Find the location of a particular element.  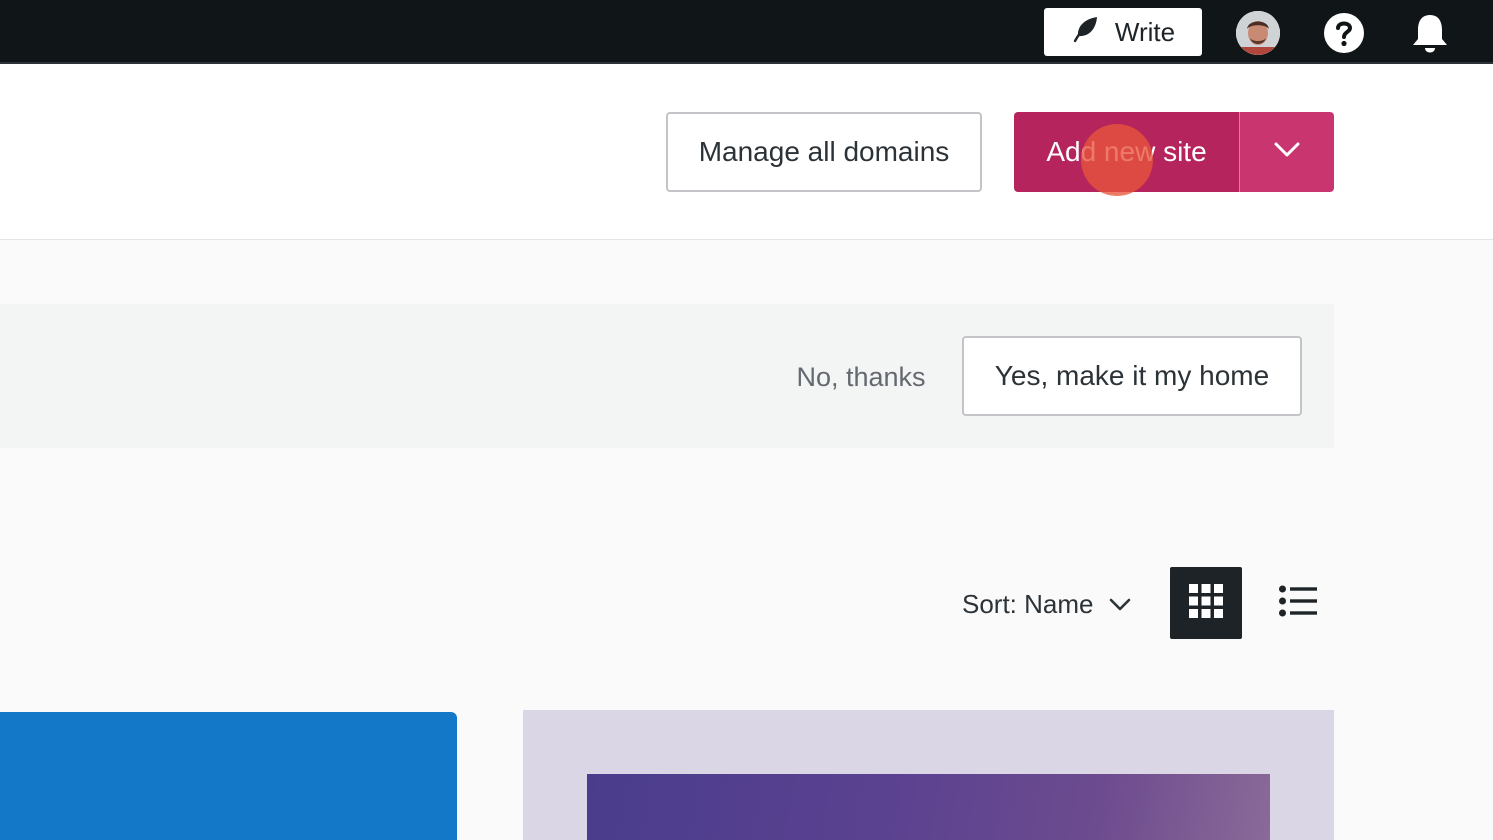

make-home-label: Yes, make it my home is located at coordinates (1132, 375).